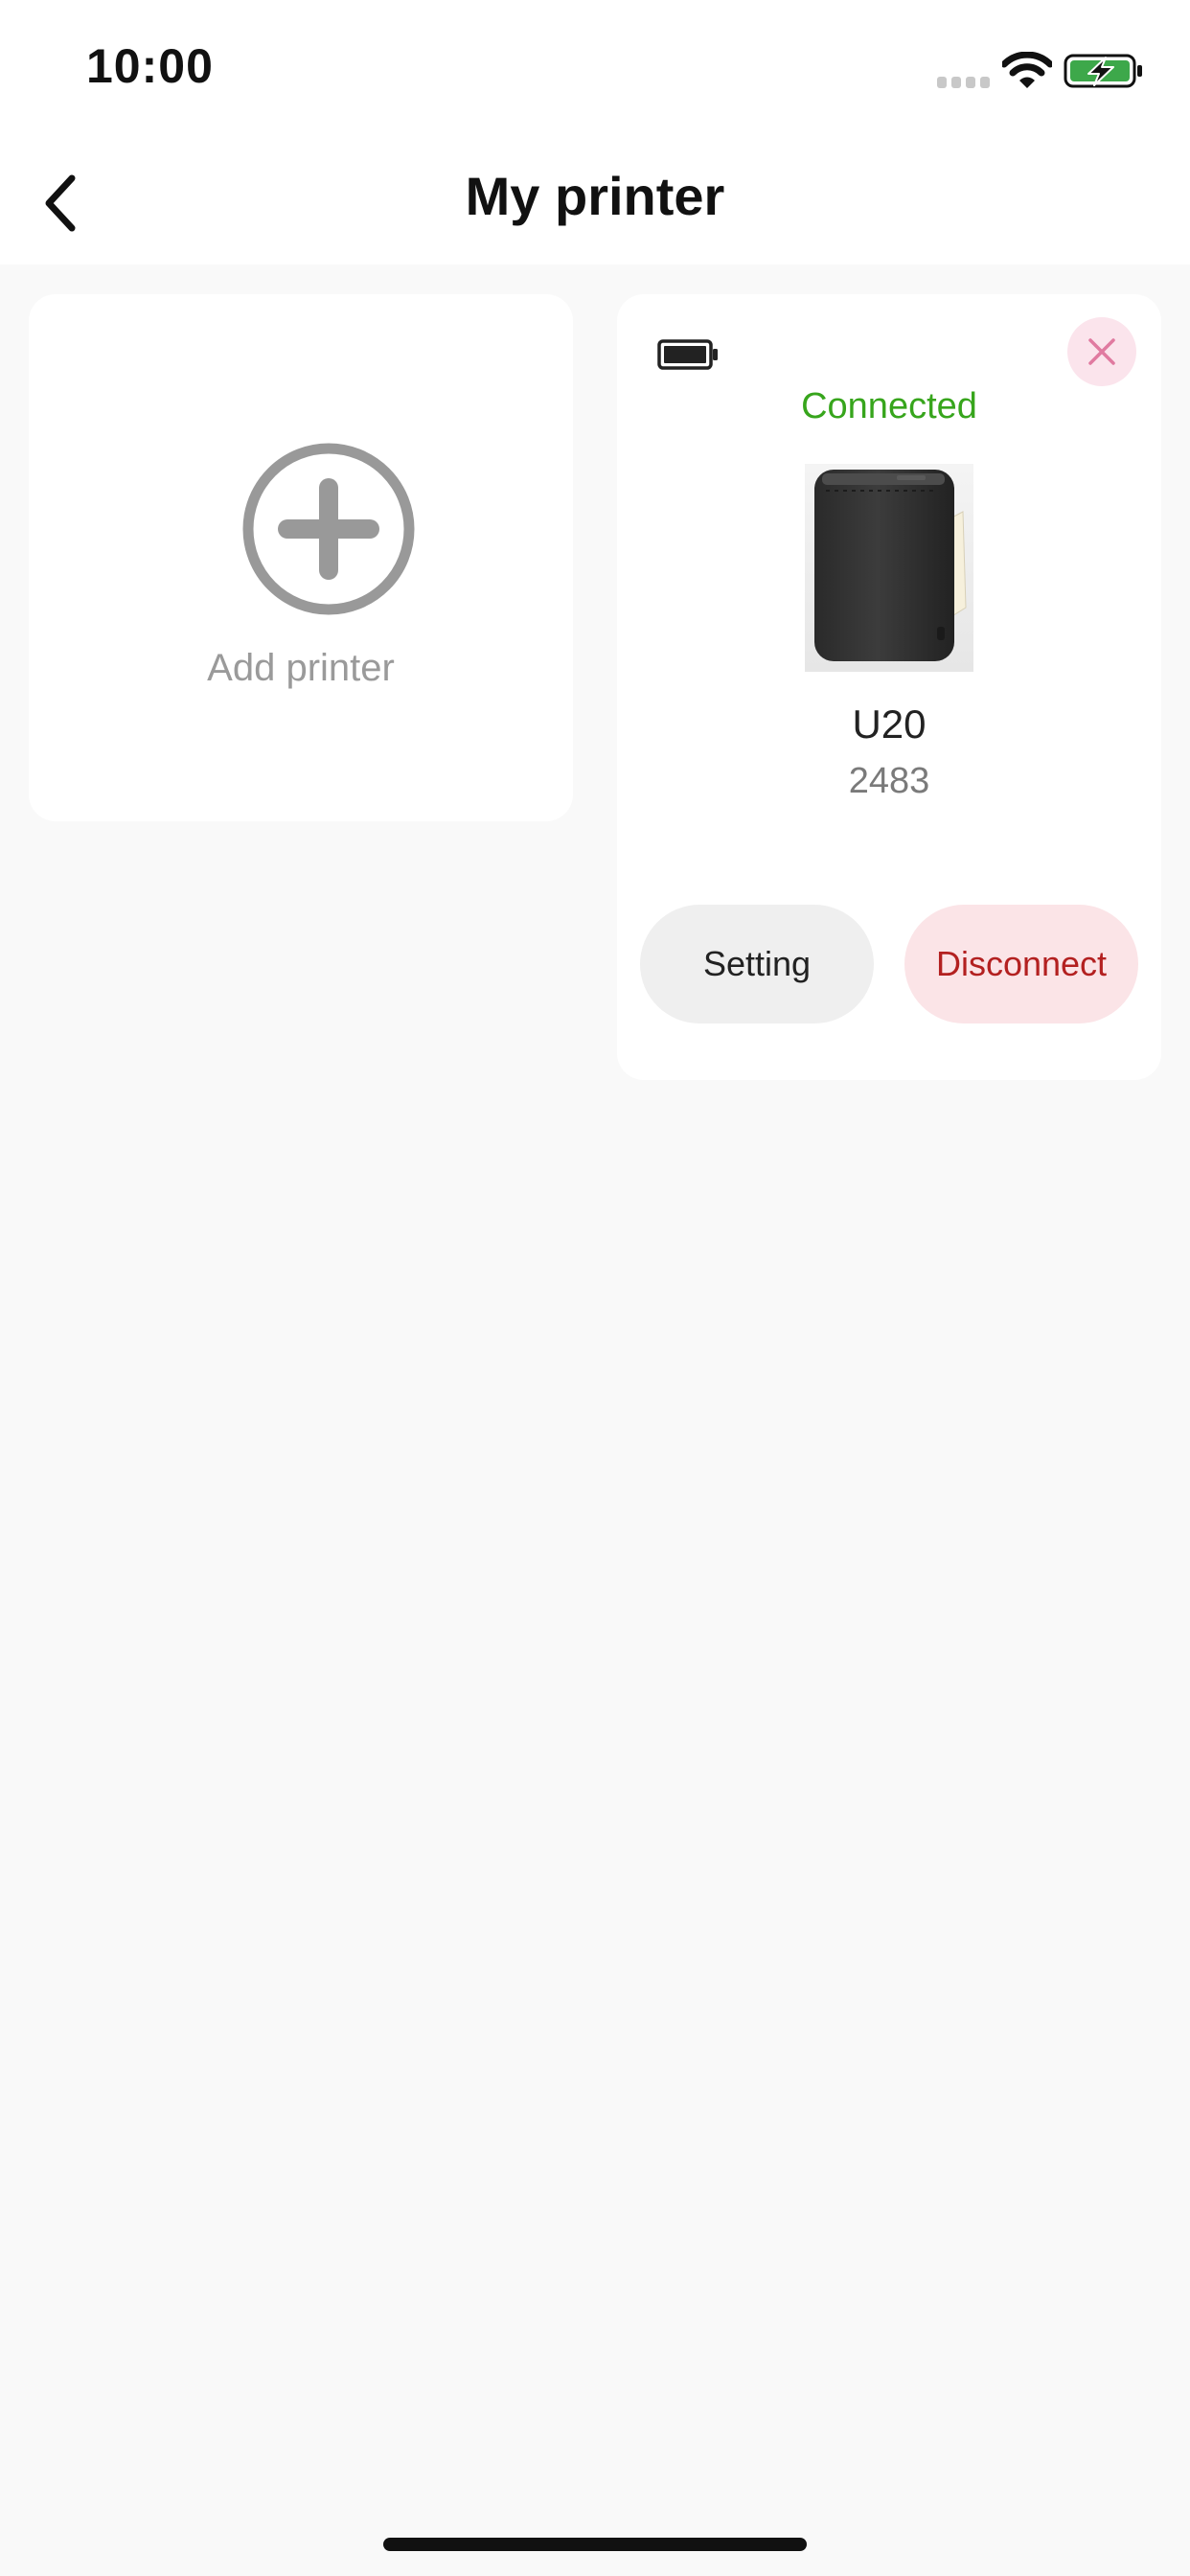 This screenshot has width=1190, height=2576. Describe the element at coordinates (595, 196) in the screenshot. I see `page-title: My printer` at that location.